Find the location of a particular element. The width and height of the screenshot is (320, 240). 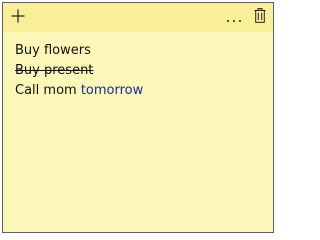

add-note-button is located at coordinates (18, 17).